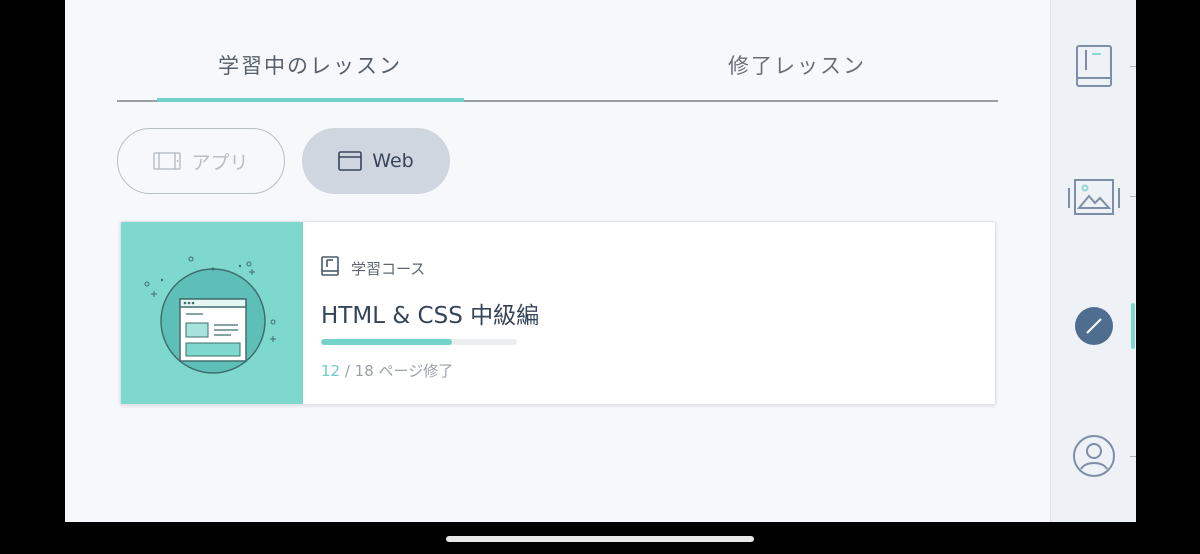 Image resolution: width=1200 pixels, height=554 pixels. I want to click on course-title: HTML & CSS 中級編, so click(430, 316).